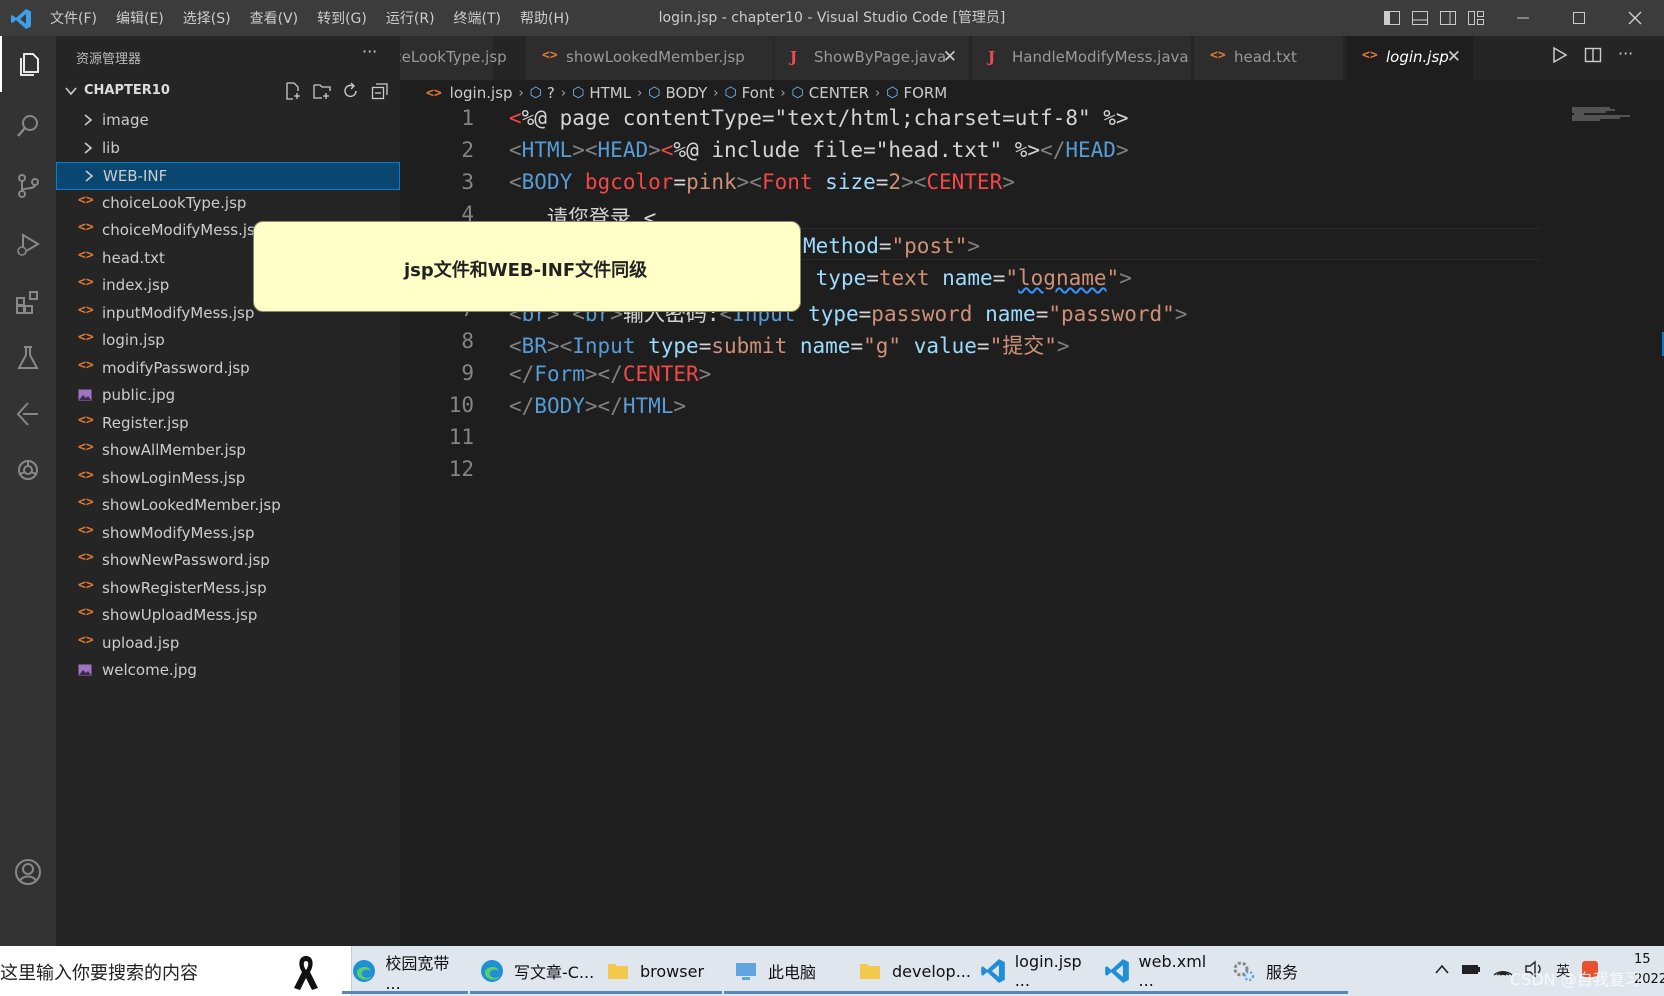  Describe the element at coordinates (410, 18) in the screenshot. I see `menu-run: 运行(R)` at that location.